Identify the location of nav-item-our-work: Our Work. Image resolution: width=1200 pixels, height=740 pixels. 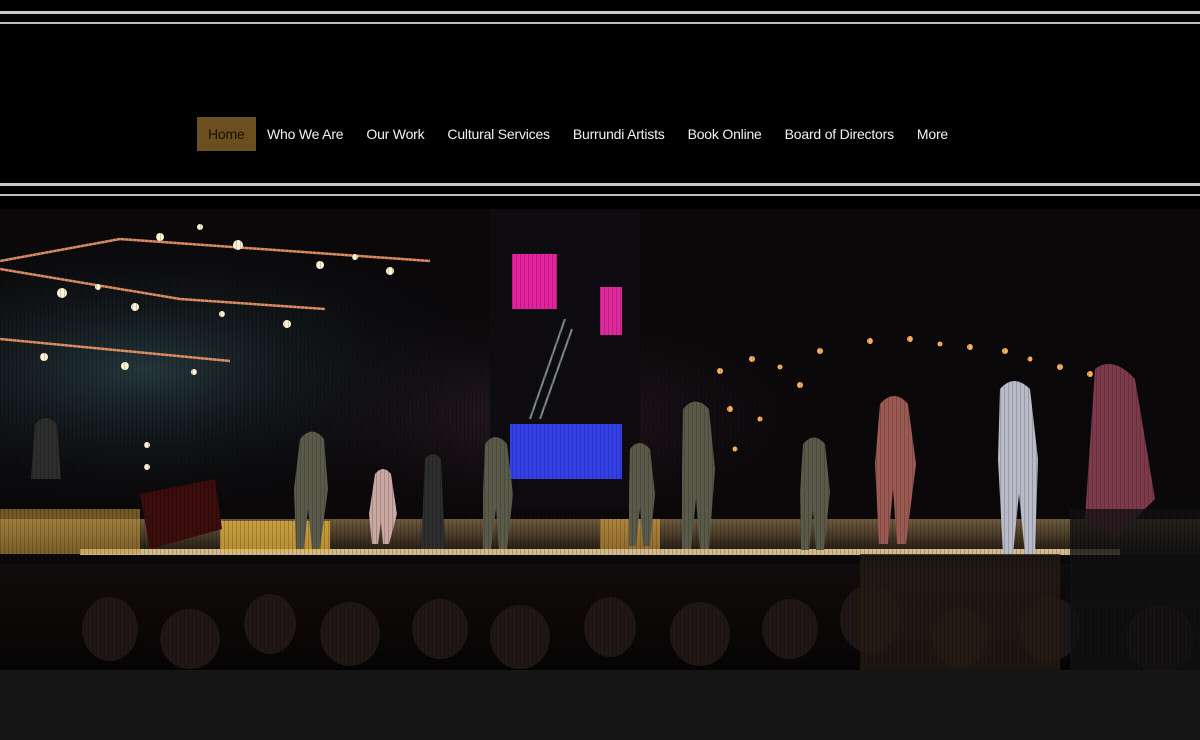
(395, 134).